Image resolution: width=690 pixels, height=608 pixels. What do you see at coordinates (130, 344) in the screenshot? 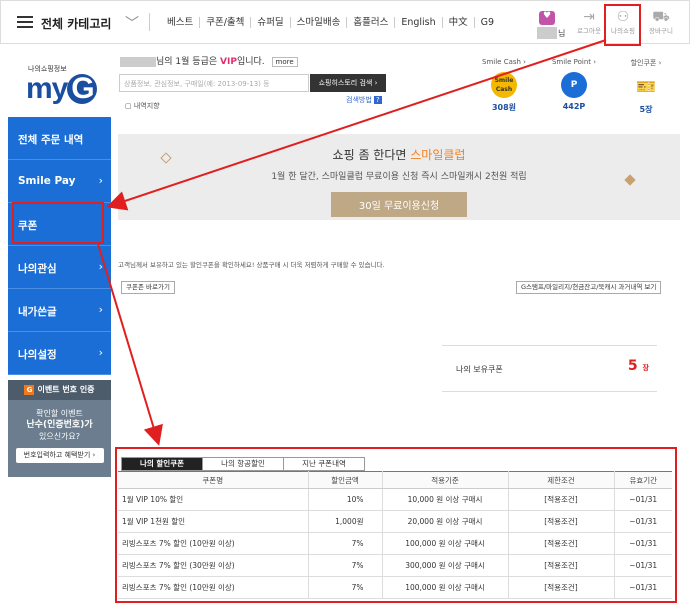
I see `arrow-to-list` at bounding box center [130, 344].